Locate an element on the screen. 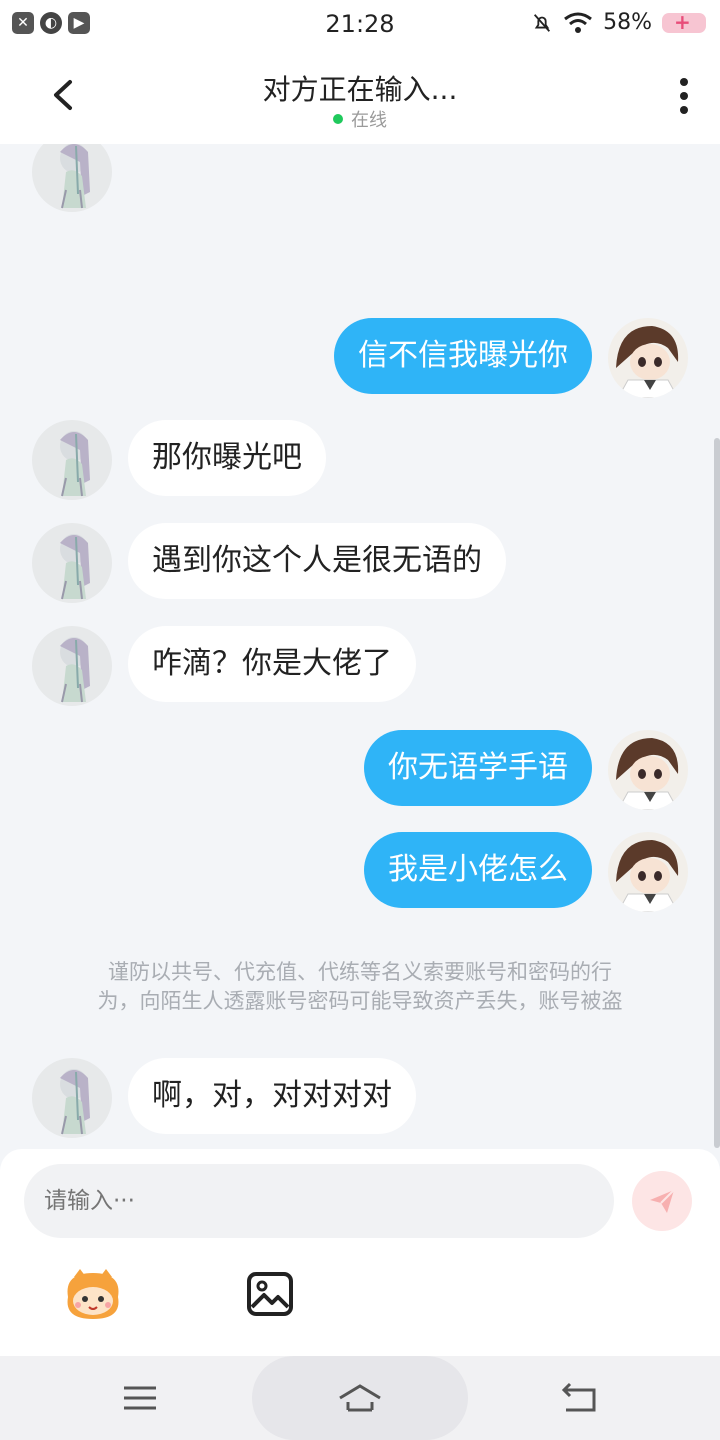 This screenshot has height=1440, width=720. chat-header: 对方正在输入... 在线 is located at coordinates (360, 97).